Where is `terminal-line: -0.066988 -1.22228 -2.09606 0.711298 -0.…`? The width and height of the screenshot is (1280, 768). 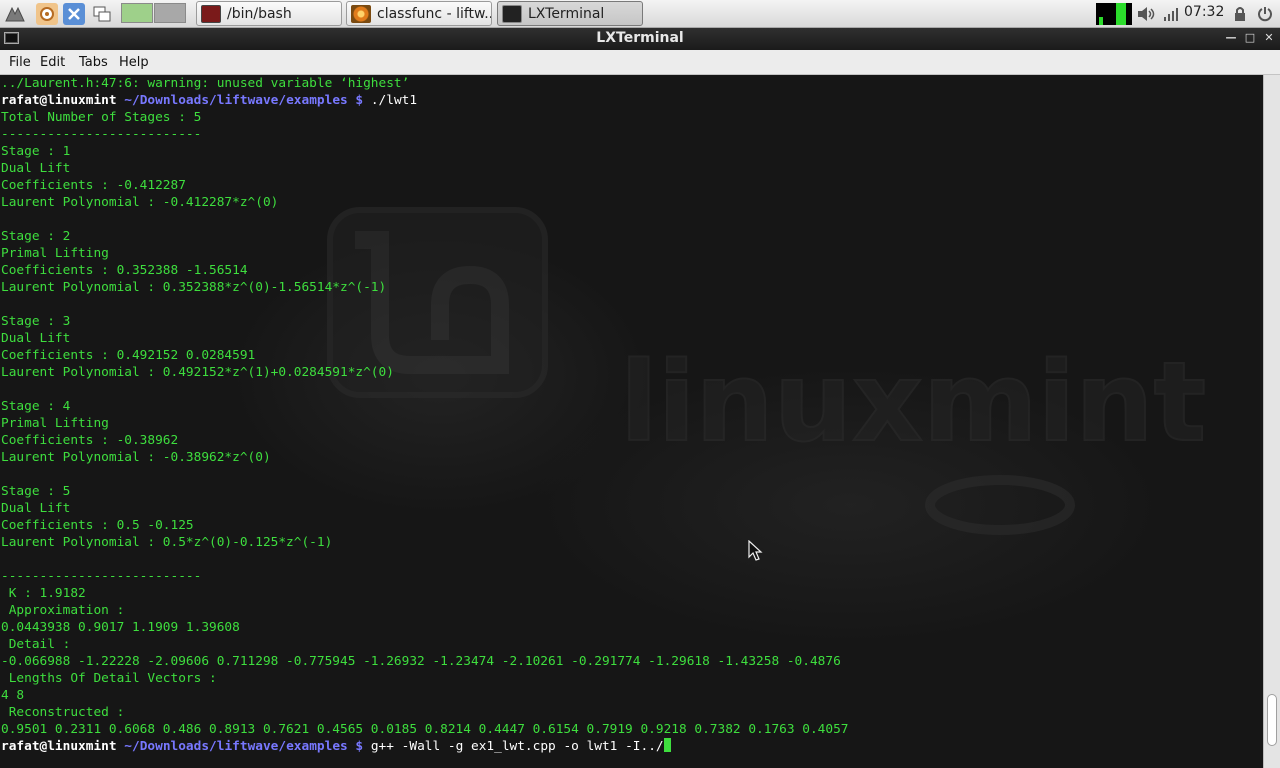 terminal-line: -0.066988 -1.22228 -2.09606 0.711298 -0.… is located at coordinates (424, 661).